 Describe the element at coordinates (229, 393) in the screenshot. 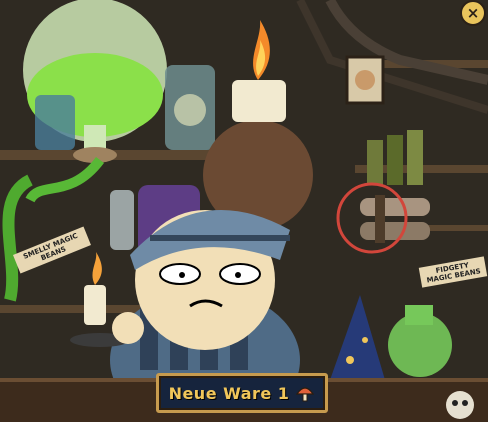

I see `new-items-label: Neue Ware 1` at that location.